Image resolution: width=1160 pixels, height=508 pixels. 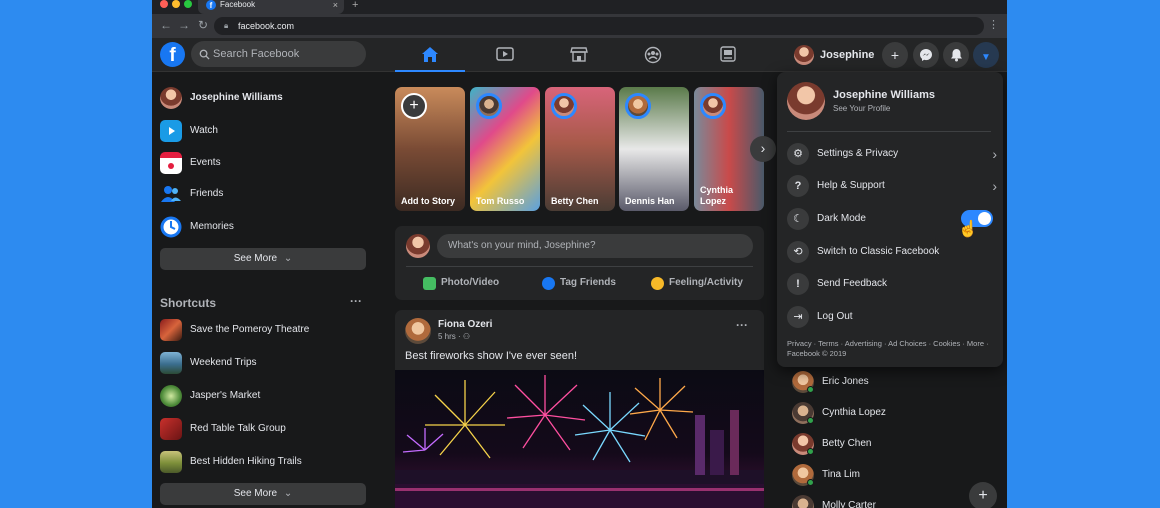 What do you see at coordinates (742, 325) in the screenshot?
I see `post-options-icon: ···` at bounding box center [742, 325].